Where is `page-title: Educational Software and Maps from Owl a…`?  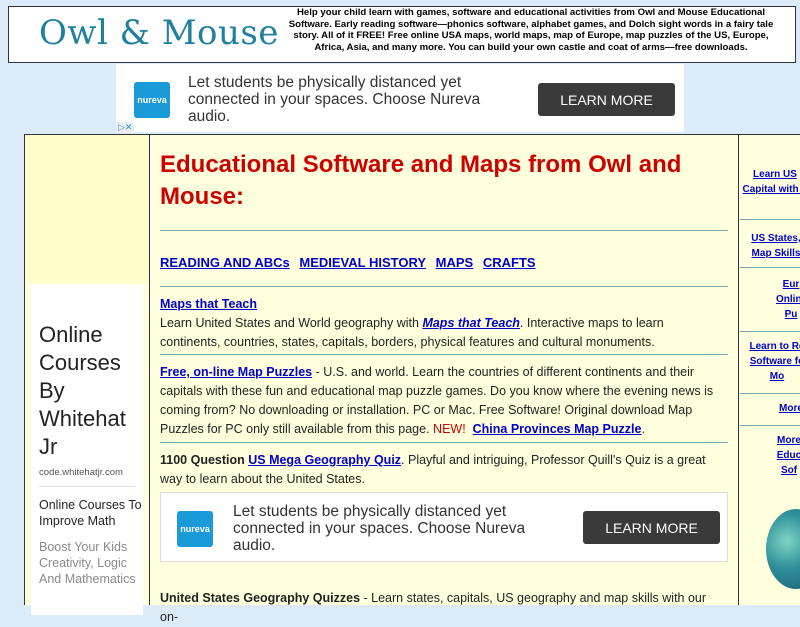 page-title: Educational Software and Maps from Owl a… is located at coordinates (421, 180).